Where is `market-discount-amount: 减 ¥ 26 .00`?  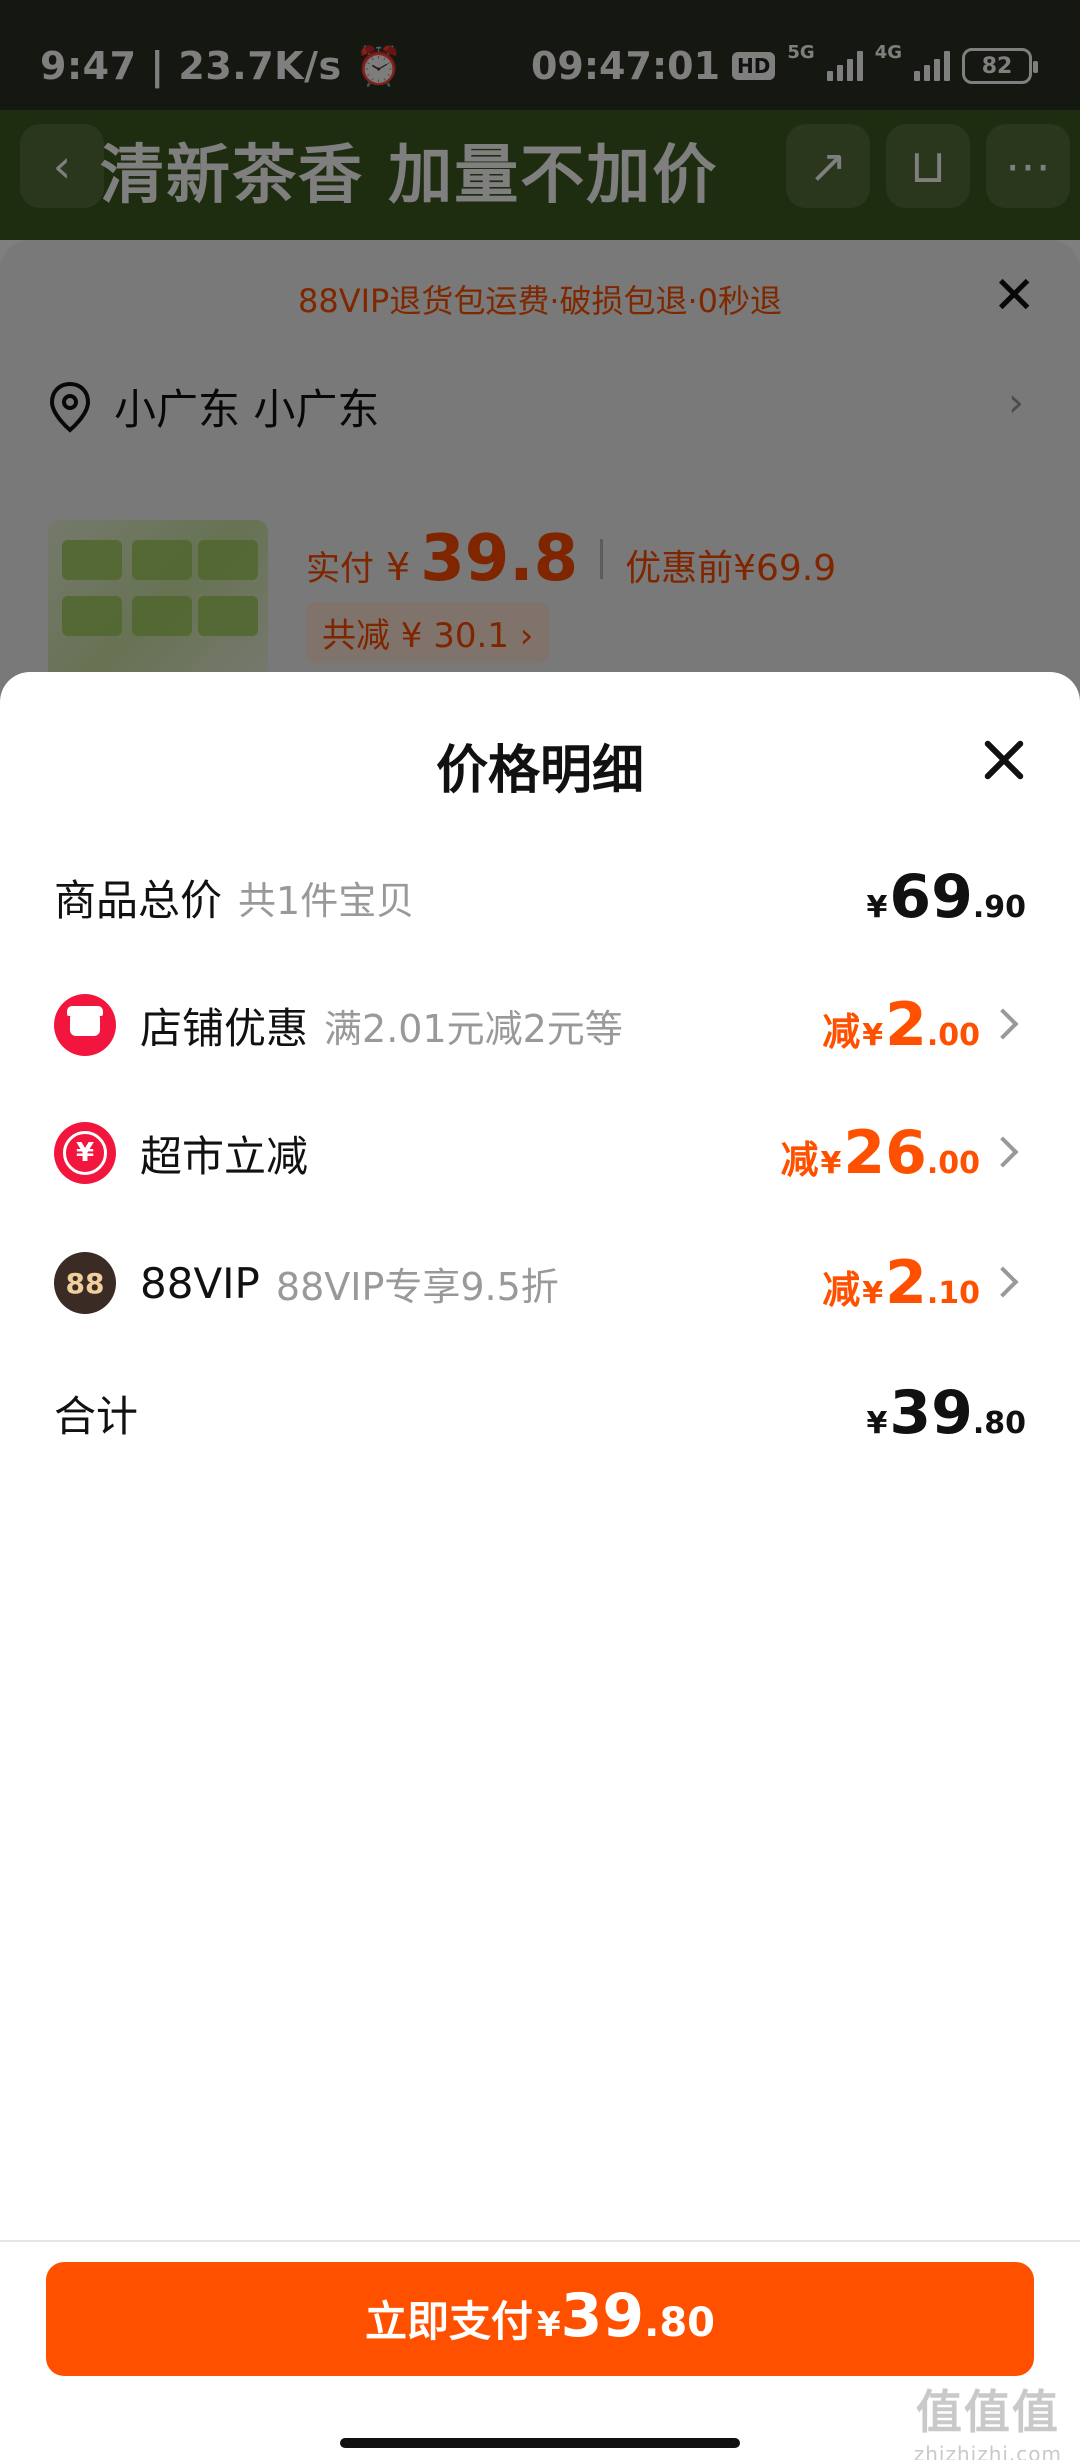 market-discount-amount: 减 ¥ 26 .00 is located at coordinates (880, 1152).